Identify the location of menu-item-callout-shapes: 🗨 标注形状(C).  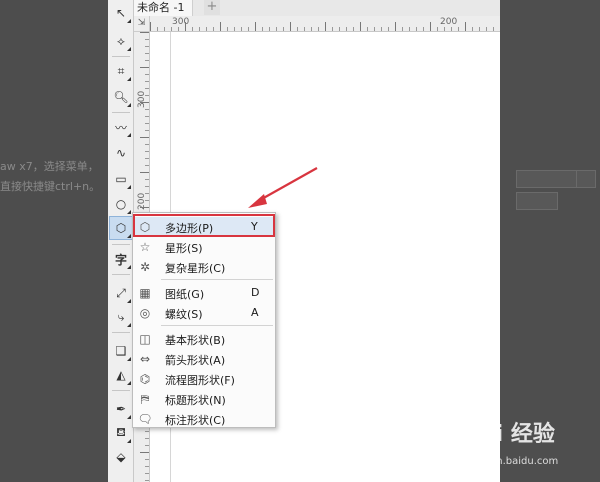
(204, 419).